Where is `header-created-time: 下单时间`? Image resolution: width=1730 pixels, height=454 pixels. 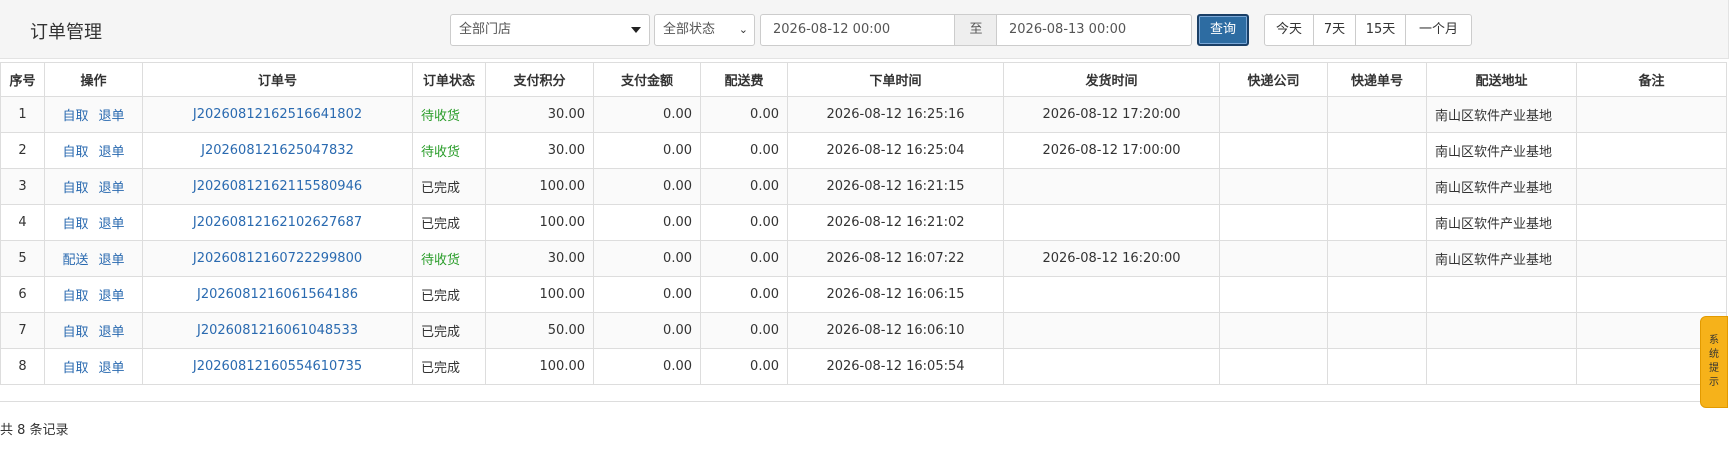 header-created-time: 下单时间 is located at coordinates (895, 79).